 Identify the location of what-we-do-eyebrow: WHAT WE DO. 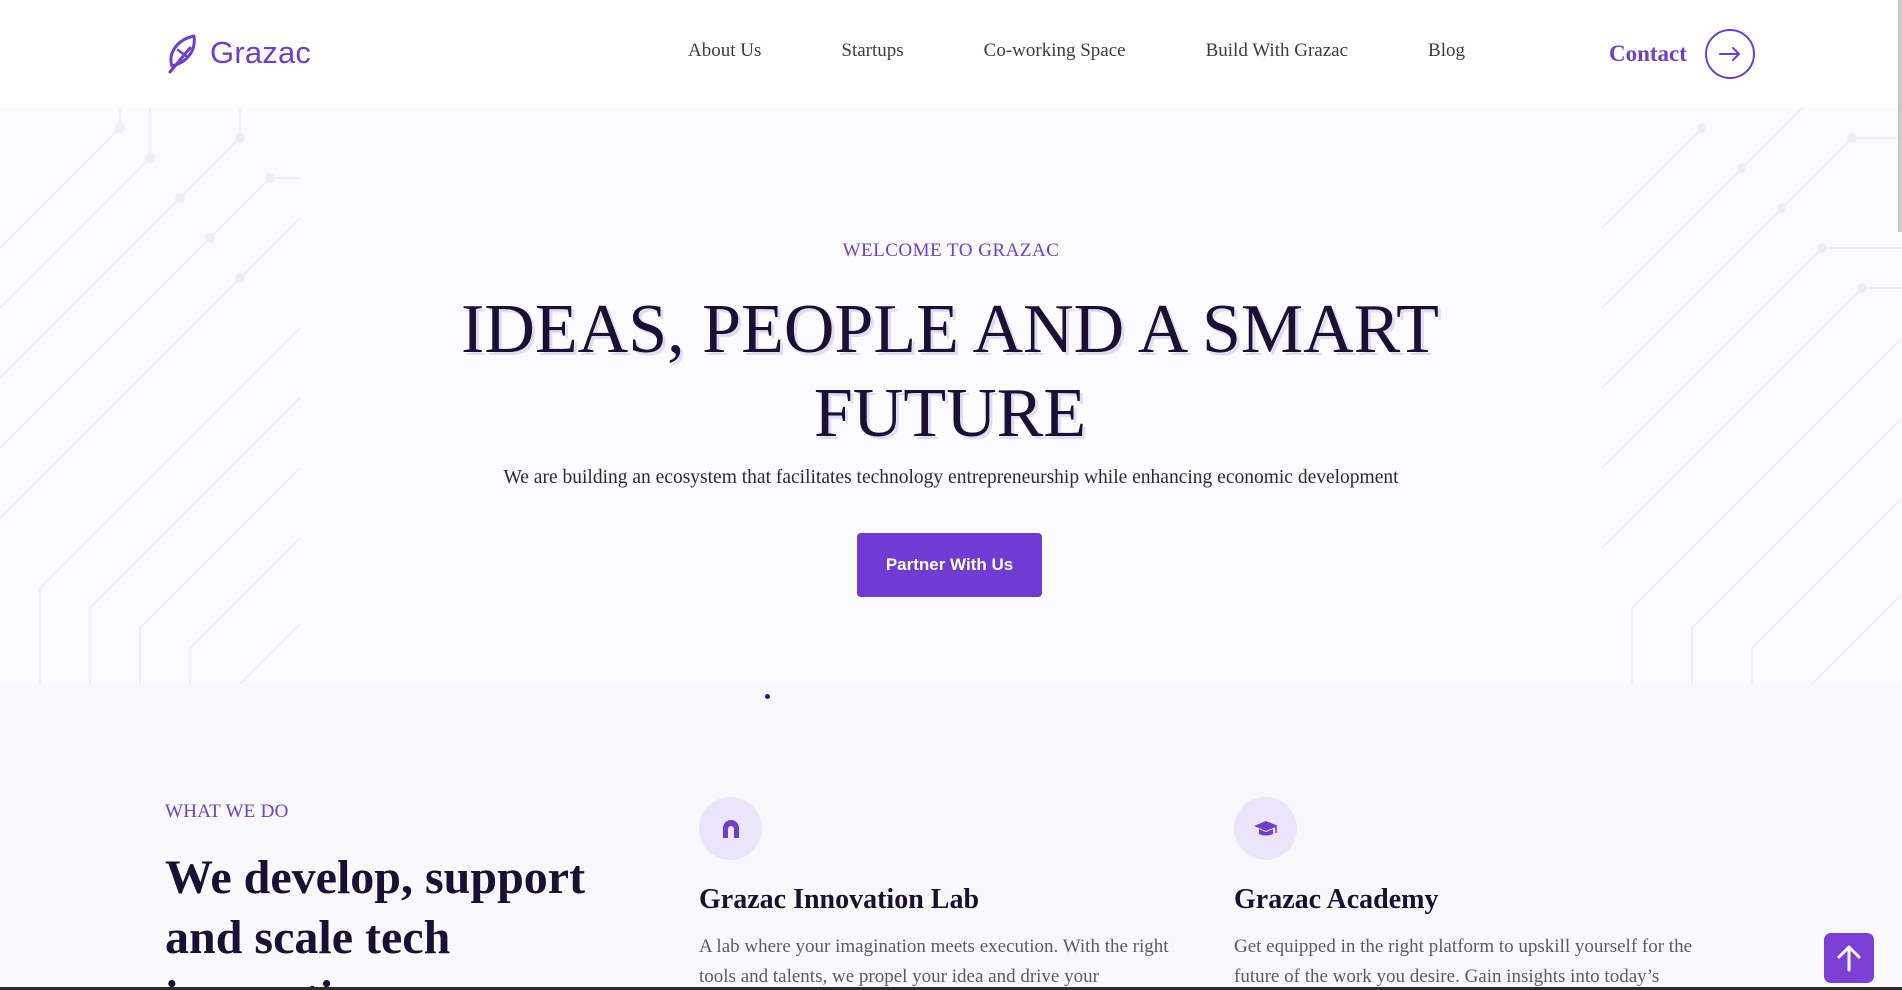
(227, 811).